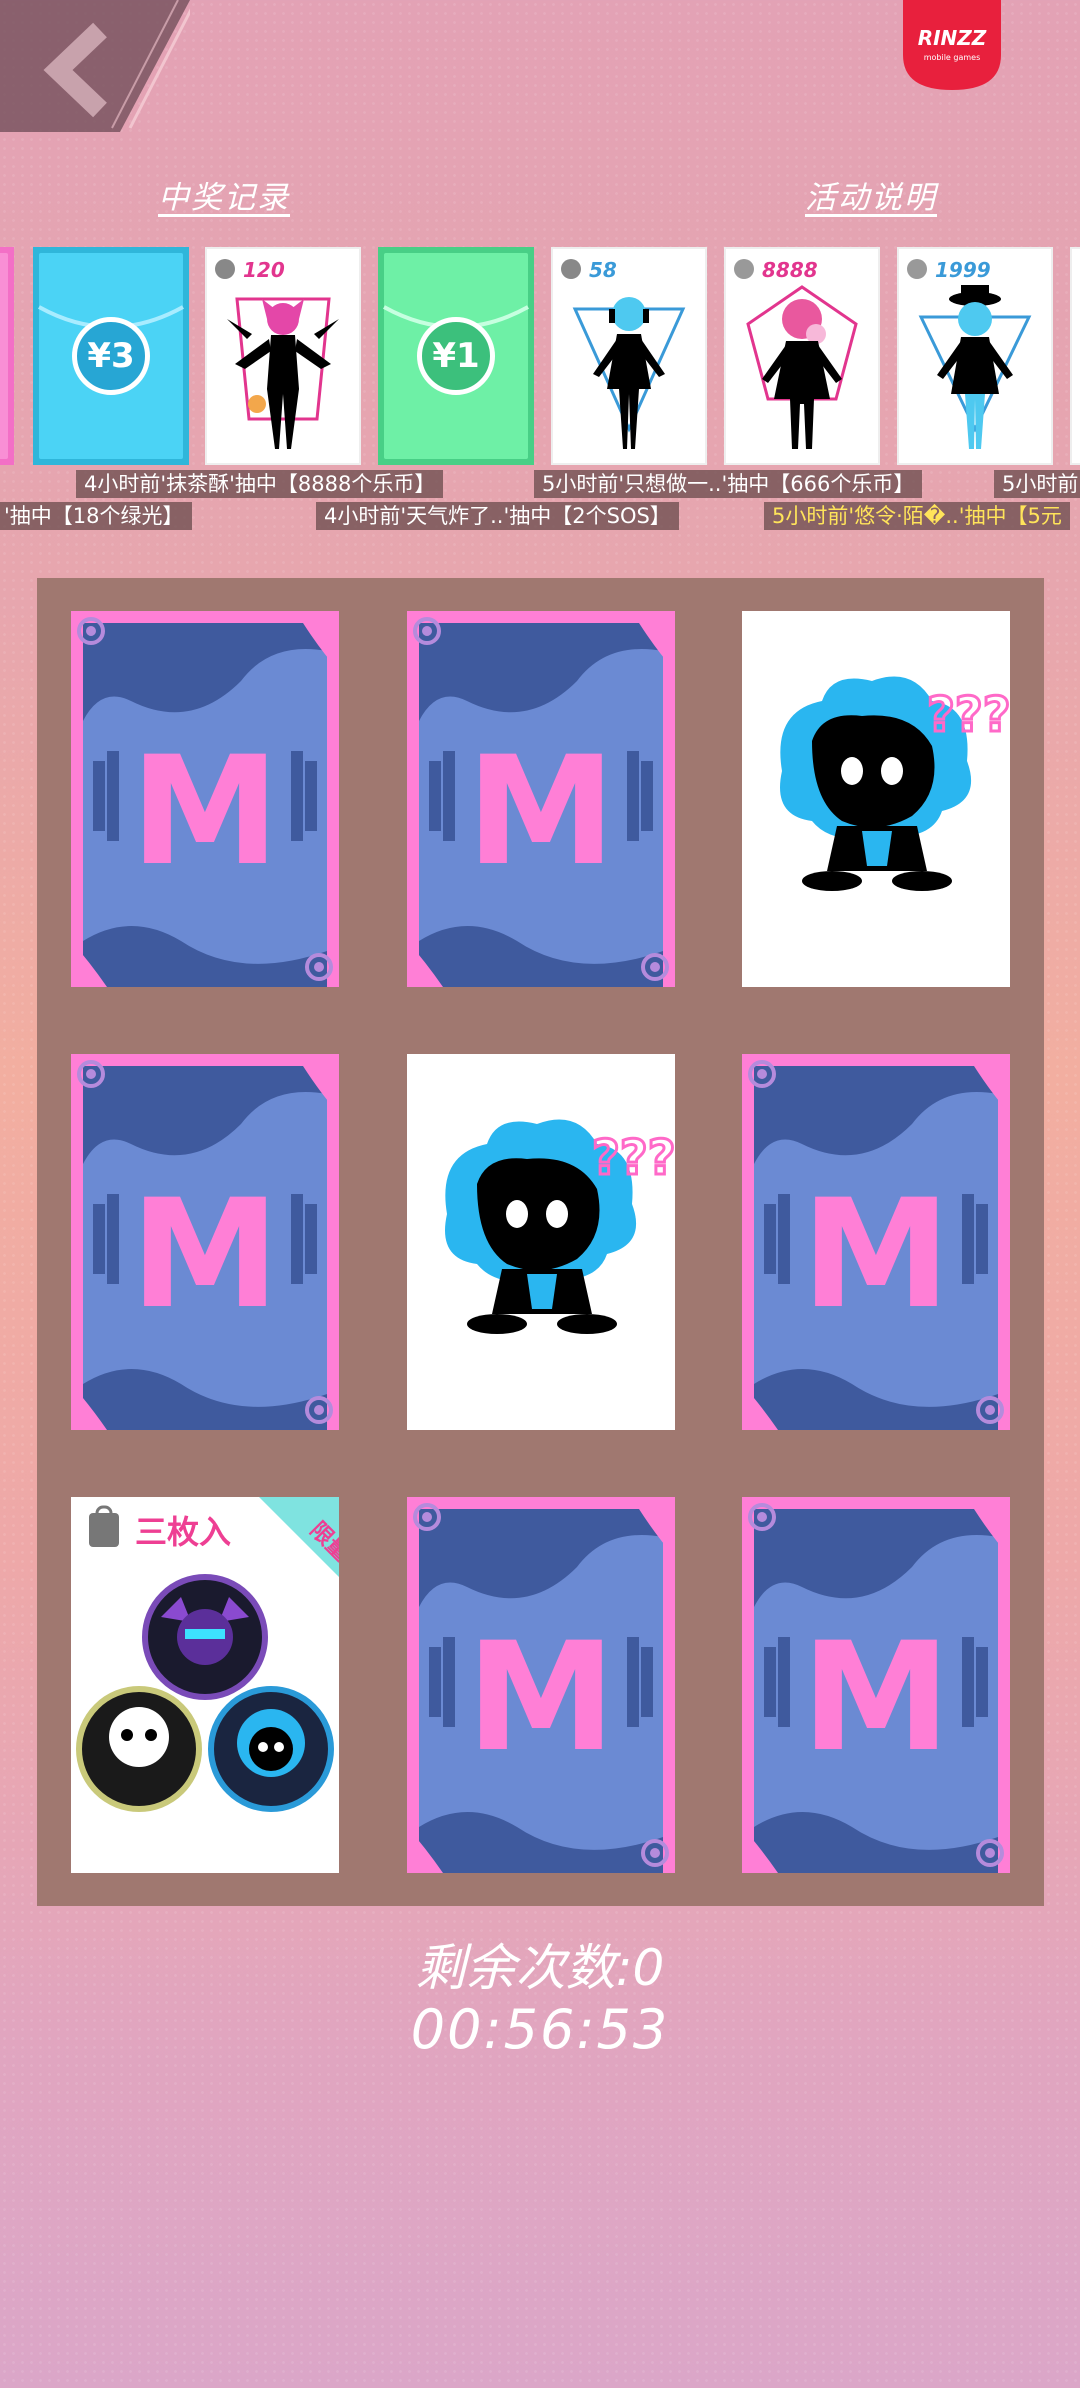 The height and width of the screenshot is (2388, 1080). Describe the element at coordinates (802, 367) in the screenshot. I see `bubblegum-girl-silhouette-icon` at that location.